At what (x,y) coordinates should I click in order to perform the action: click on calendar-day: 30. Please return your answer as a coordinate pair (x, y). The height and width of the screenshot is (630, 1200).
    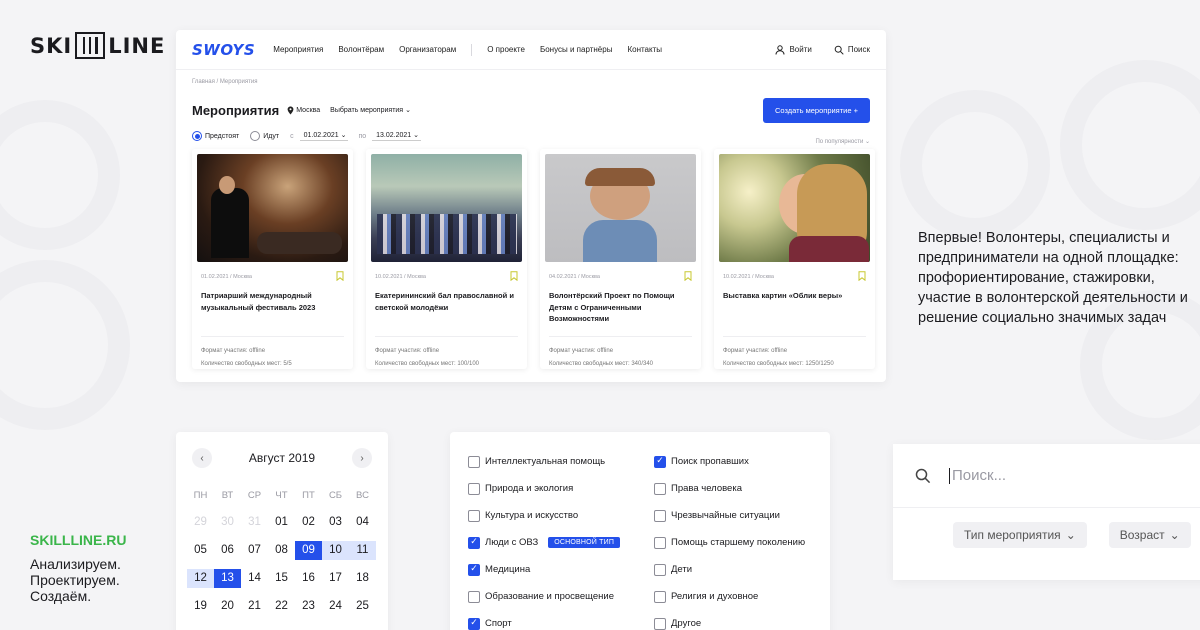
    Looking at the image, I should click on (227, 522).